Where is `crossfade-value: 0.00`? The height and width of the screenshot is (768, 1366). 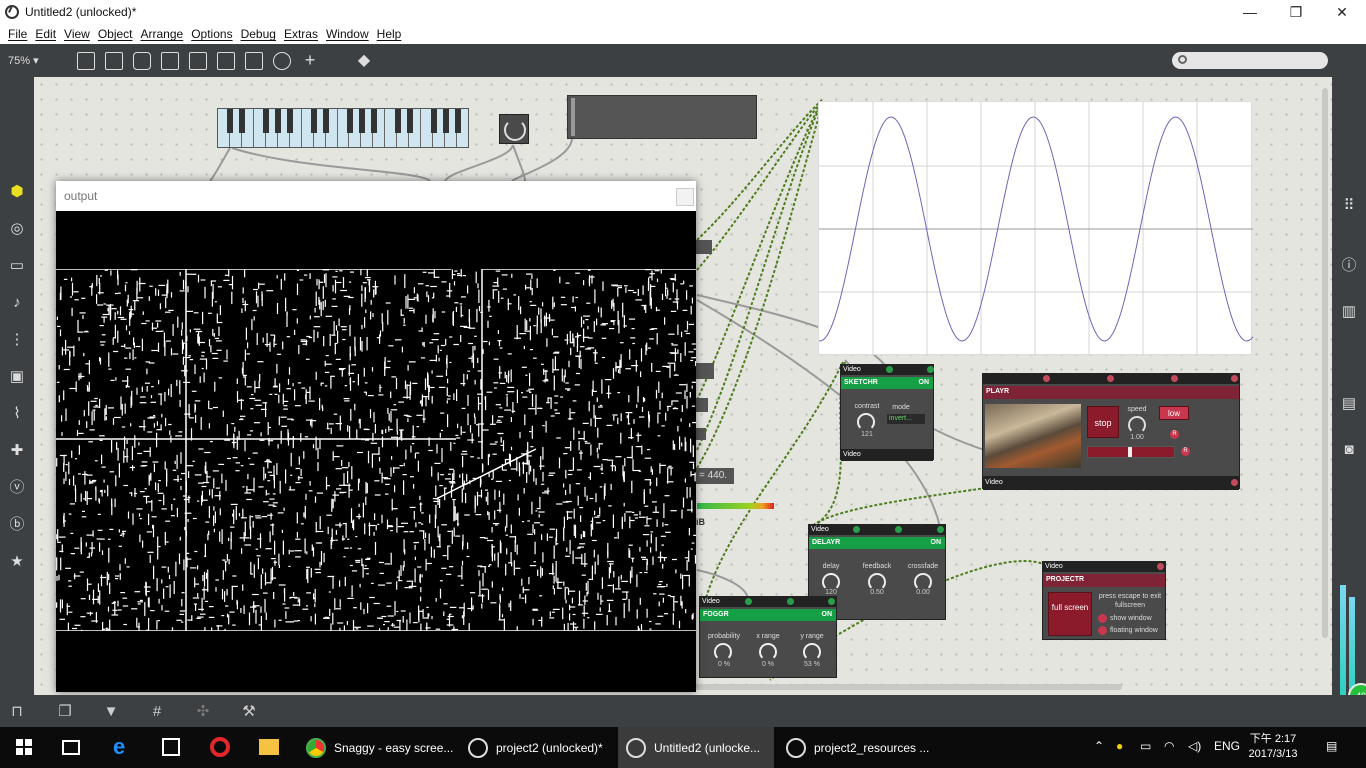
crossfade-value: 0.00 is located at coordinates (923, 592).